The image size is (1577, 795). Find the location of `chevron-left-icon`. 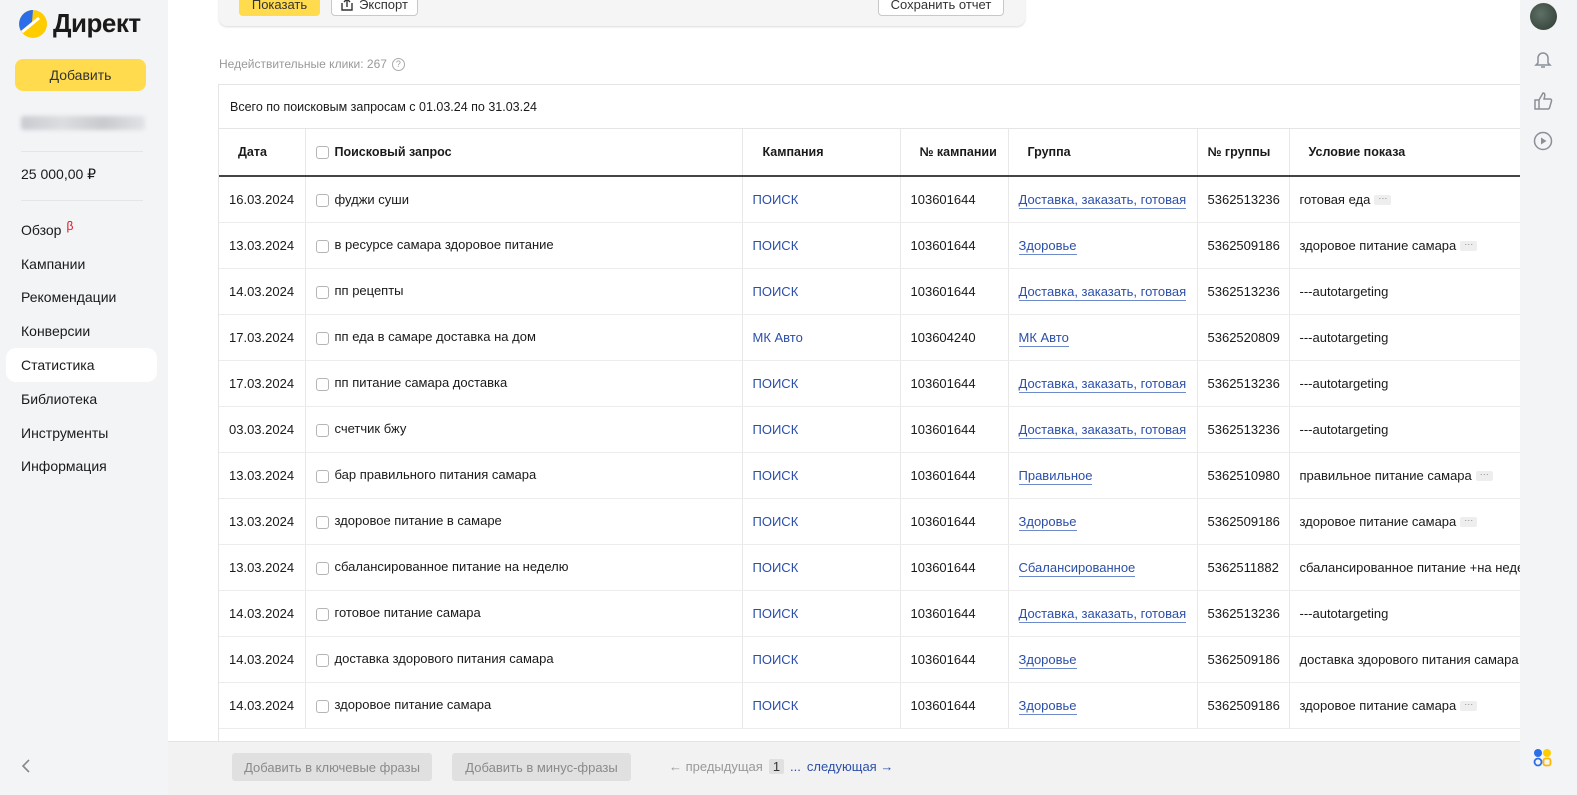

chevron-left-icon is located at coordinates (26, 766).